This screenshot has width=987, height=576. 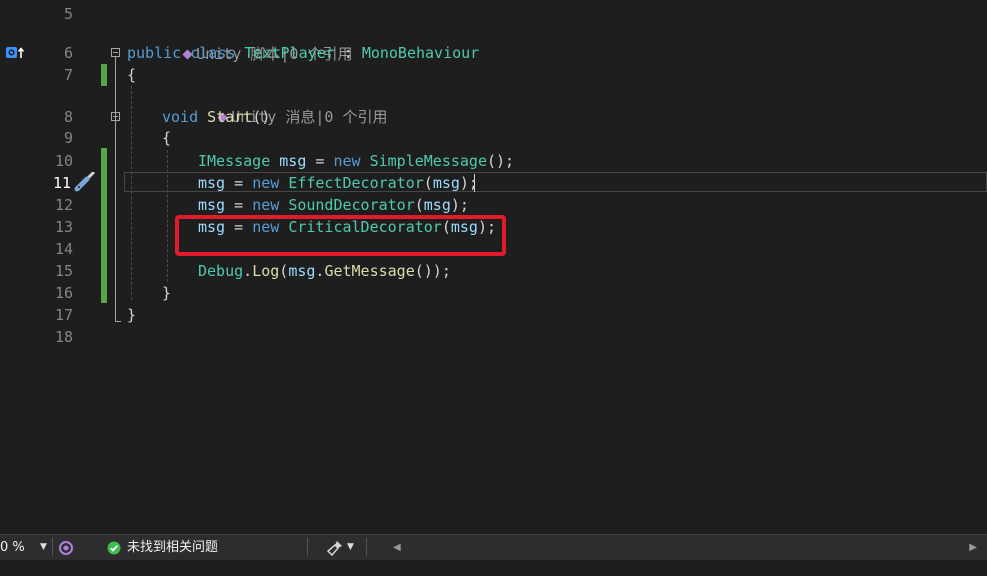 I want to click on punctuation: ());, so click(x=432, y=271).